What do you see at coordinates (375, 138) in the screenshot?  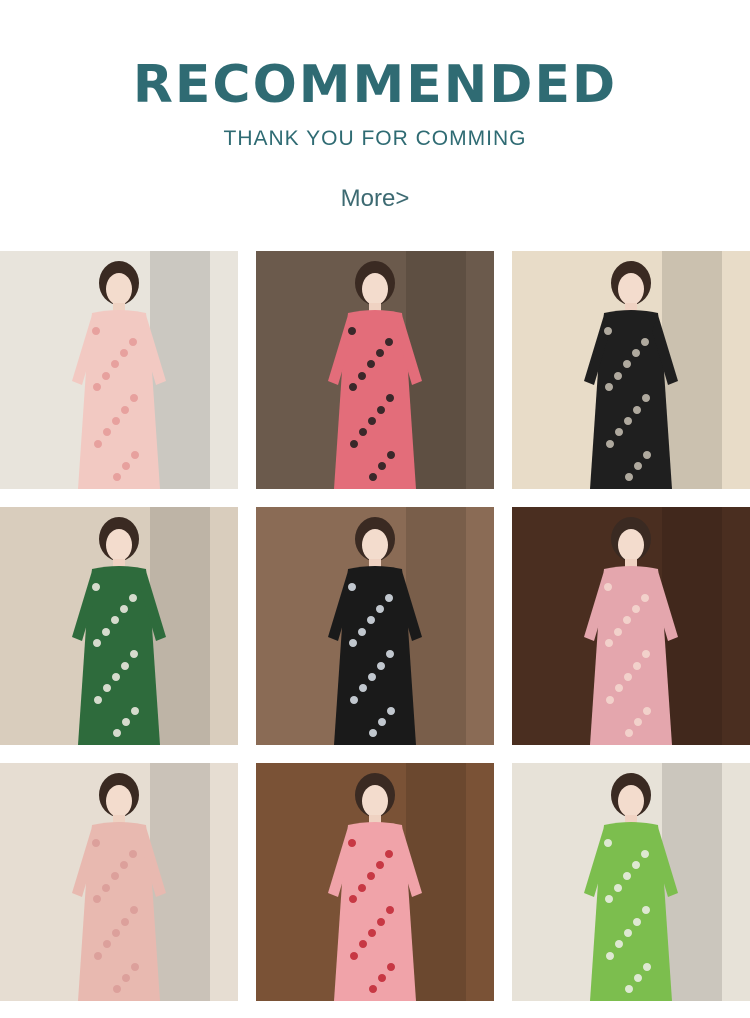 I see `section-subtitle: THANK YOU FOR COMMING` at bounding box center [375, 138].